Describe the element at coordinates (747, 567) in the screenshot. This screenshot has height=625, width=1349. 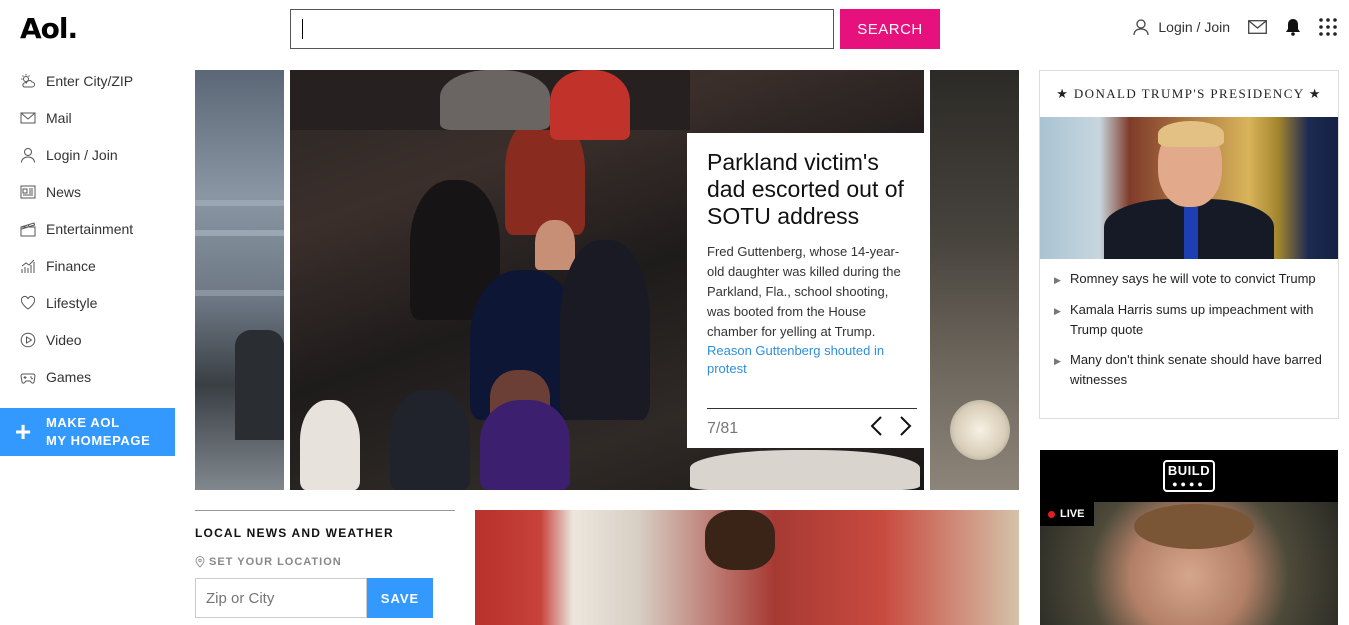
I see `video-thumbnail` at that location.